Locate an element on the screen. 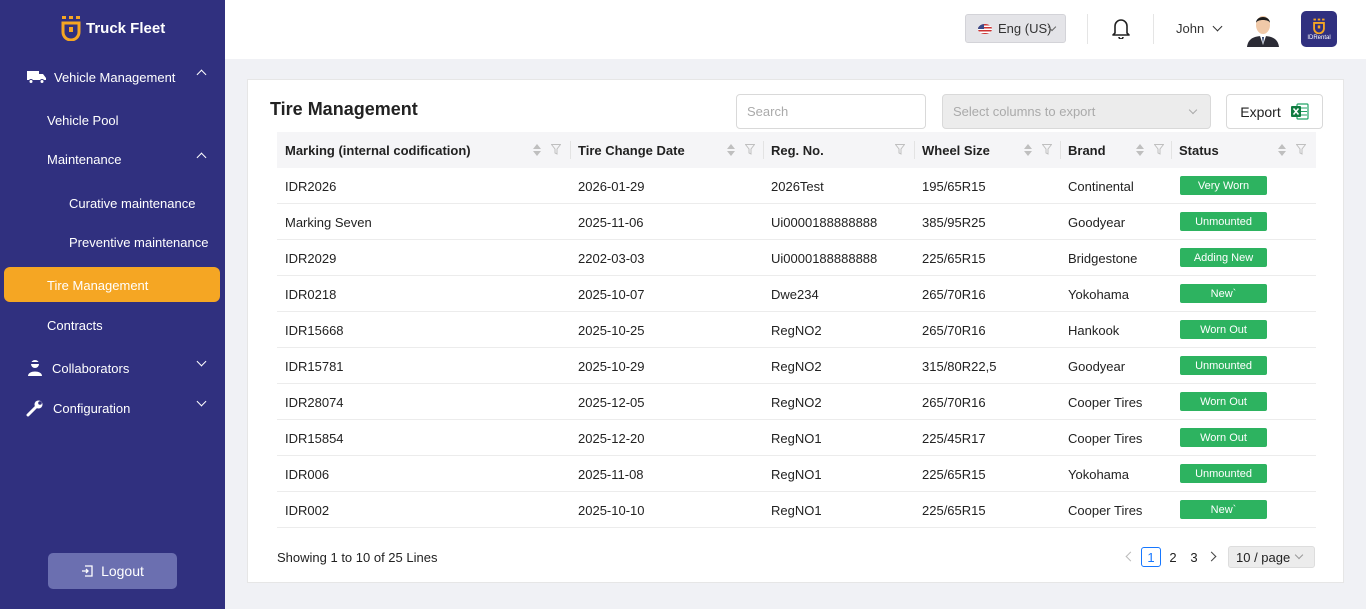 This screenshot has width=1366, height=609. cell-wheel-size: 195/65R15 is located at coordinates (954, 186).